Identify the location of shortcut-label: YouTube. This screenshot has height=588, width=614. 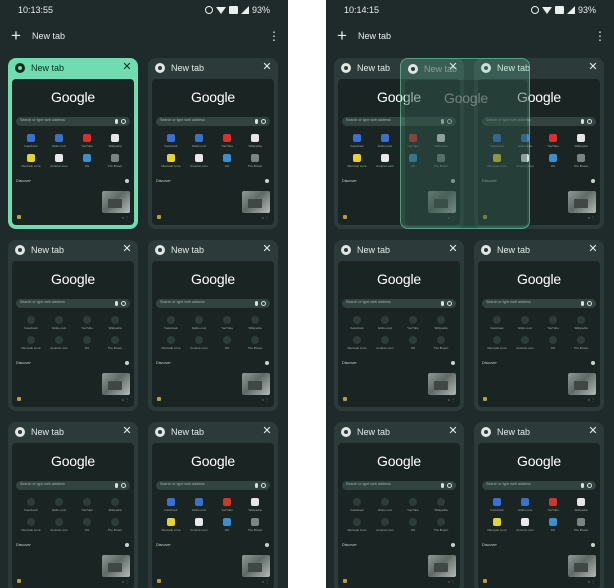
(553, 328).